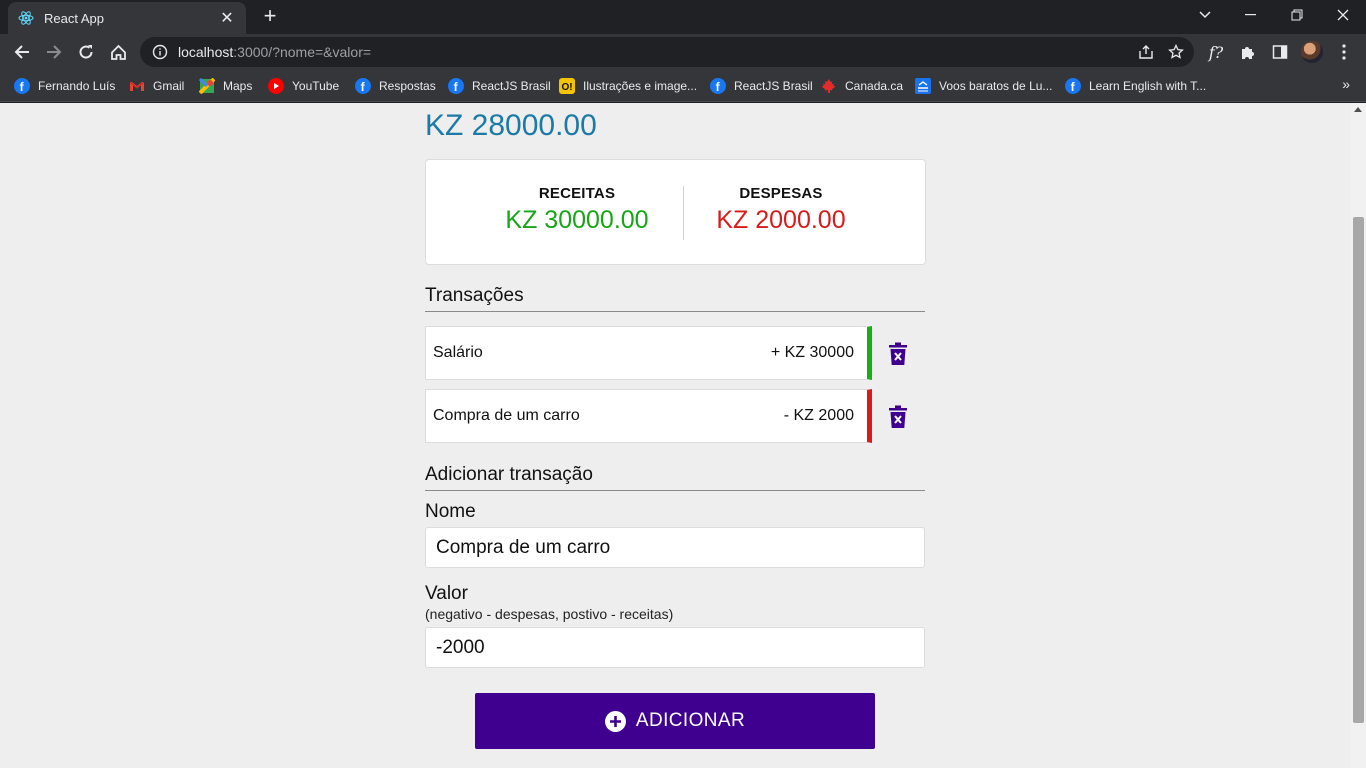 This screenshot has height=768, width=1366. I want to click on bookmark-label: Fernando Luís, so click(77, 86).